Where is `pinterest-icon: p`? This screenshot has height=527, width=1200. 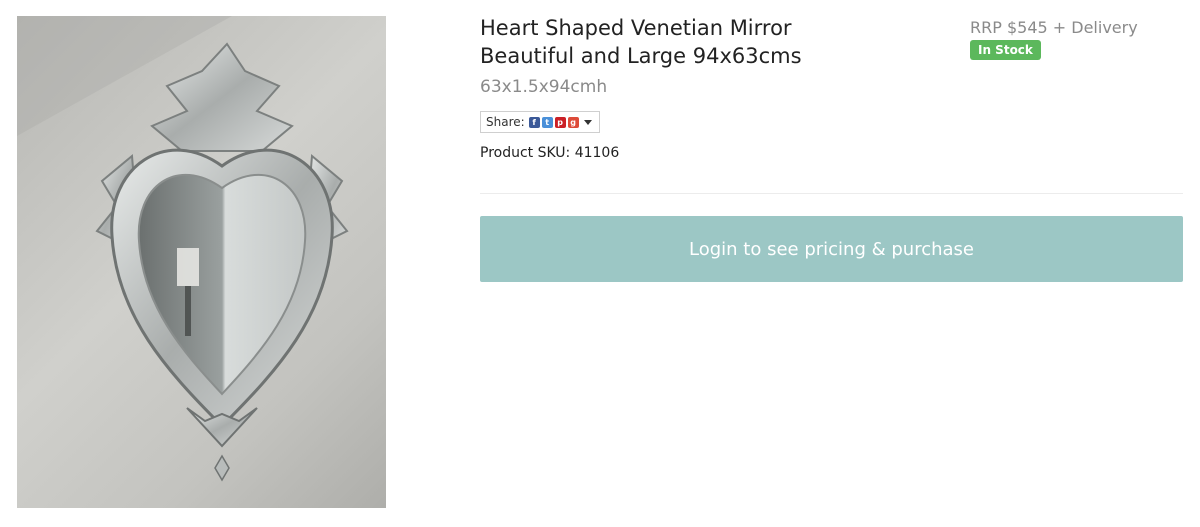 pinterest-icon: p is located at coordinates (560, 122).